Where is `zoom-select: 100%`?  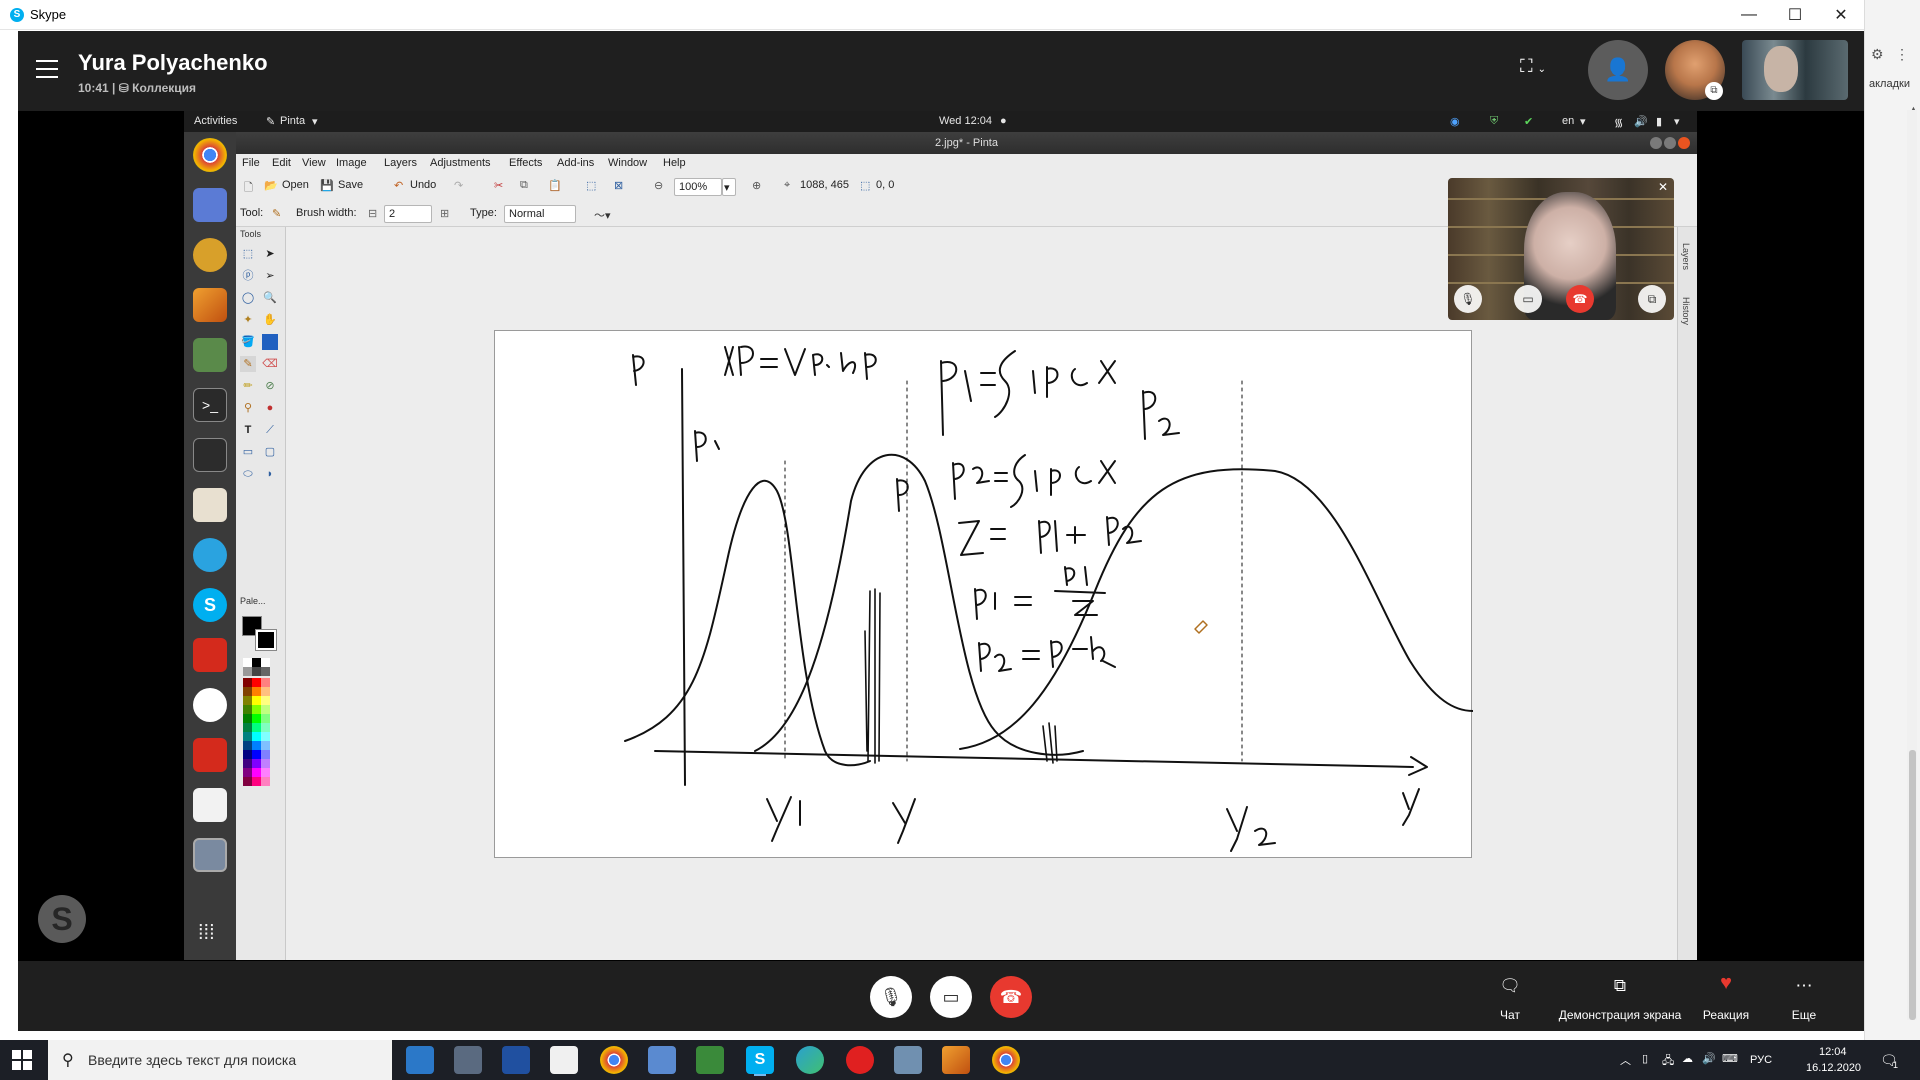 zoom-select: 100% is located at coordinates (698, 187).